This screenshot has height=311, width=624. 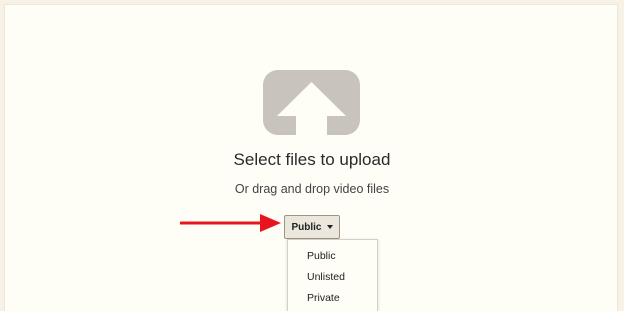 I want to click on menu-item-private: Private, so click(x=323, y=298).